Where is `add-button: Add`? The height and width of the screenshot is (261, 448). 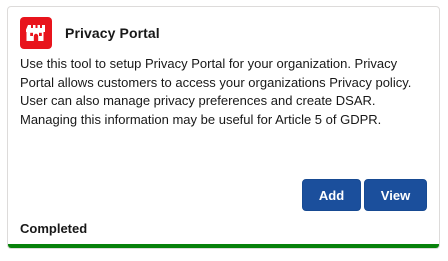 add-button: Add is located at coordinates (331, 195).